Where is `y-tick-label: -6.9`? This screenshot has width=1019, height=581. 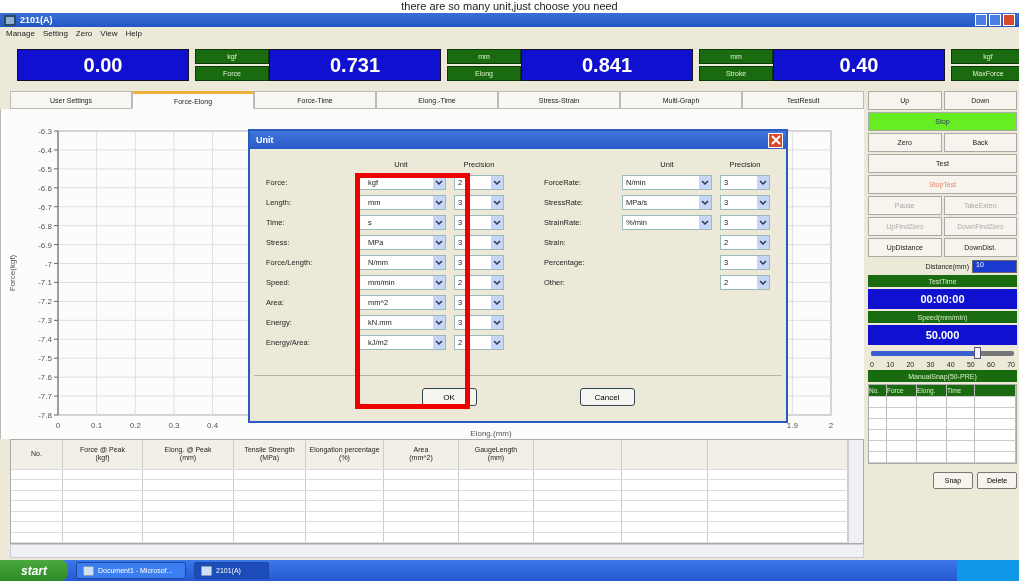 y-tick-label: -6.9 is located at coordinates (45, 245).